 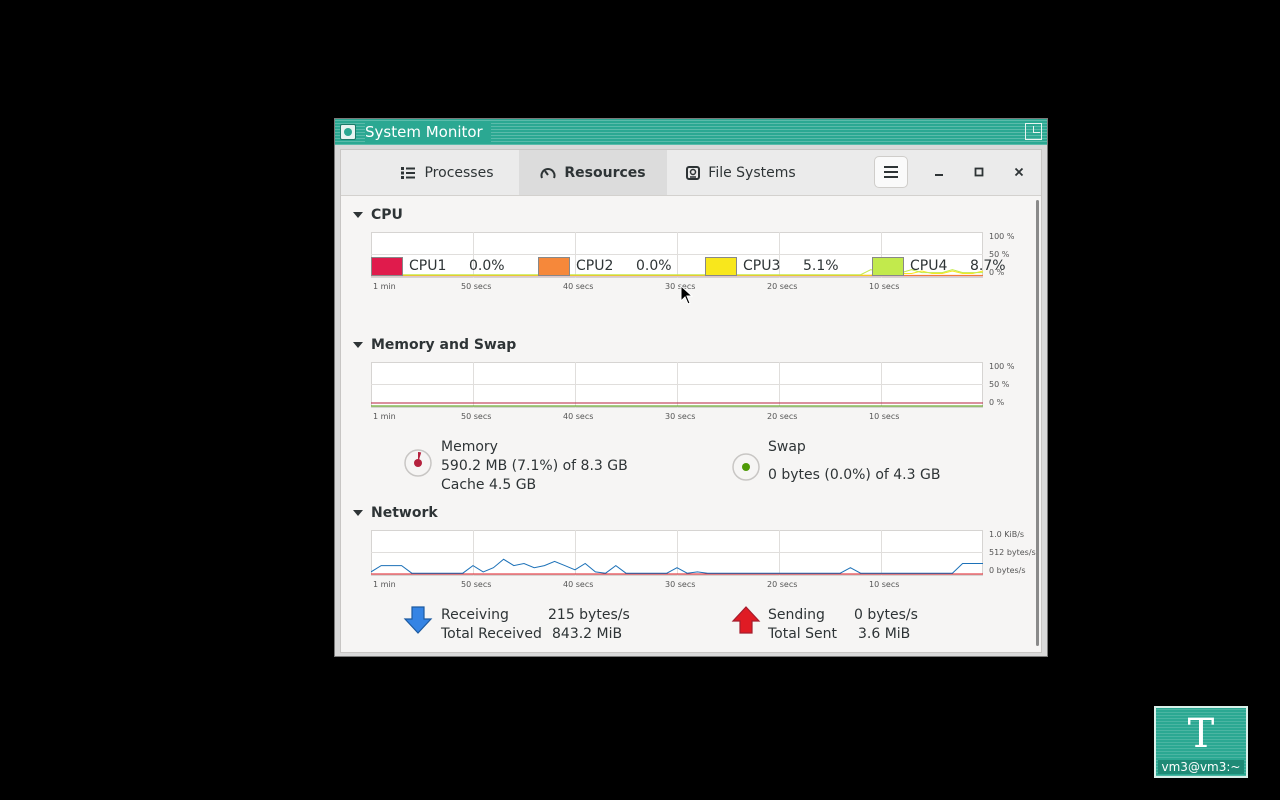 What do you see at coordinates (1201, 734) in the screenshot?
I see `terminal-glyph: T` at bounding box center [1201, 734].